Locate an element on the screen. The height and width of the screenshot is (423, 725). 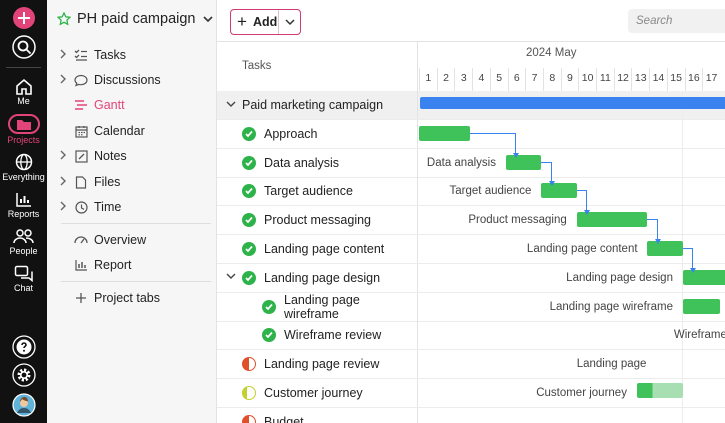
day-label: 11 is located at coordinates (605, 79).